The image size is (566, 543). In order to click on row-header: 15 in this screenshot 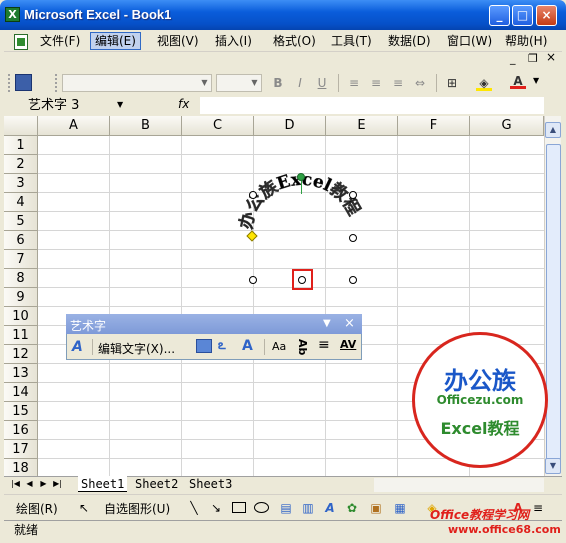, I will do `click(21, 411)`.